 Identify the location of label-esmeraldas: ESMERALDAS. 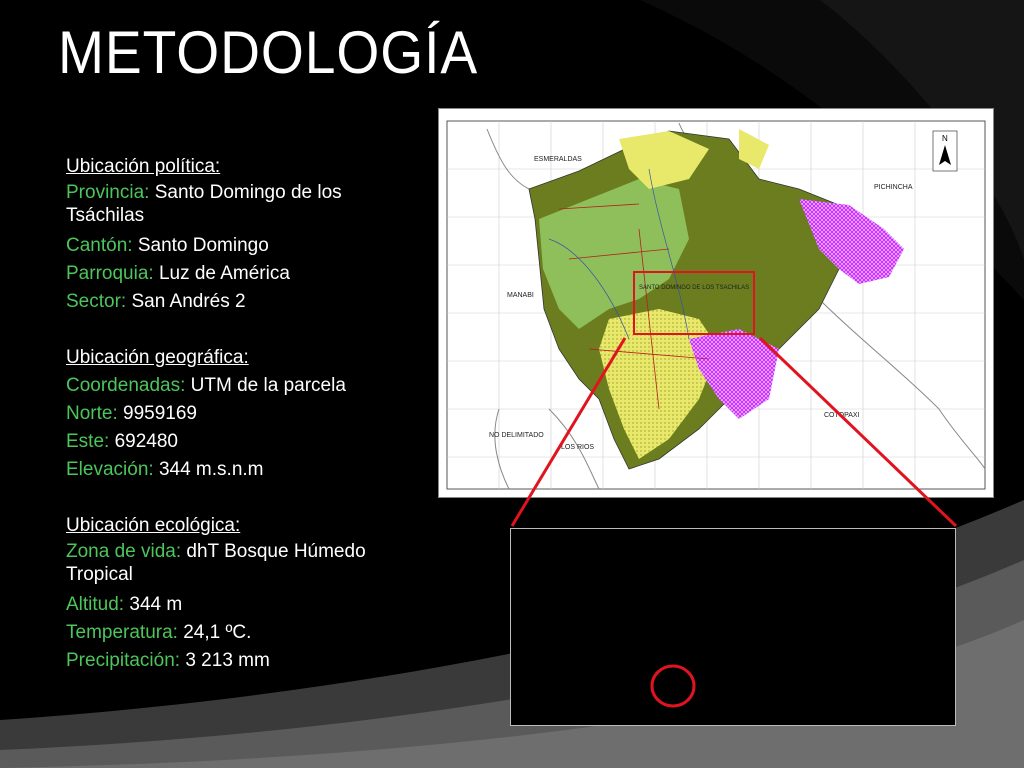
(558, 159).